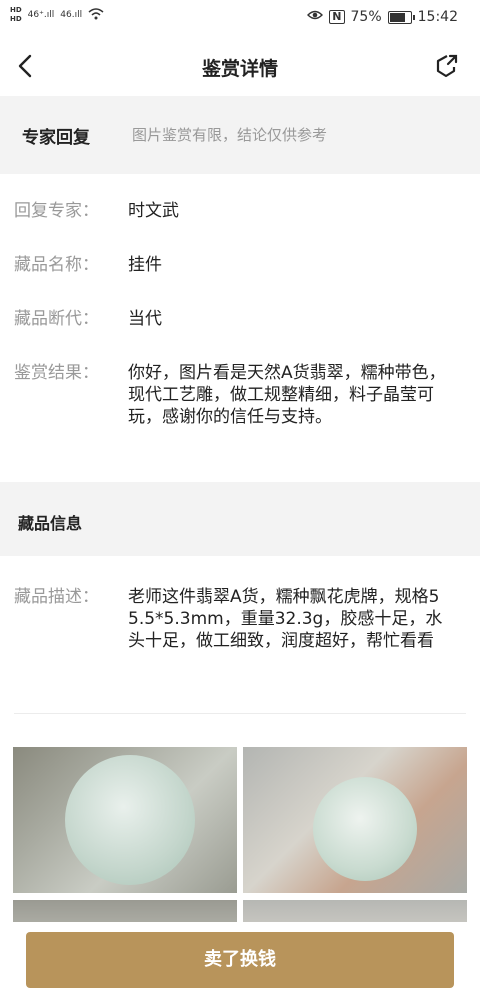 This screenshot has height=996, width=480. Describe the element at coordinates (56, 211) in the screenshot. I see `detail-label: 回复专家：` at that location.